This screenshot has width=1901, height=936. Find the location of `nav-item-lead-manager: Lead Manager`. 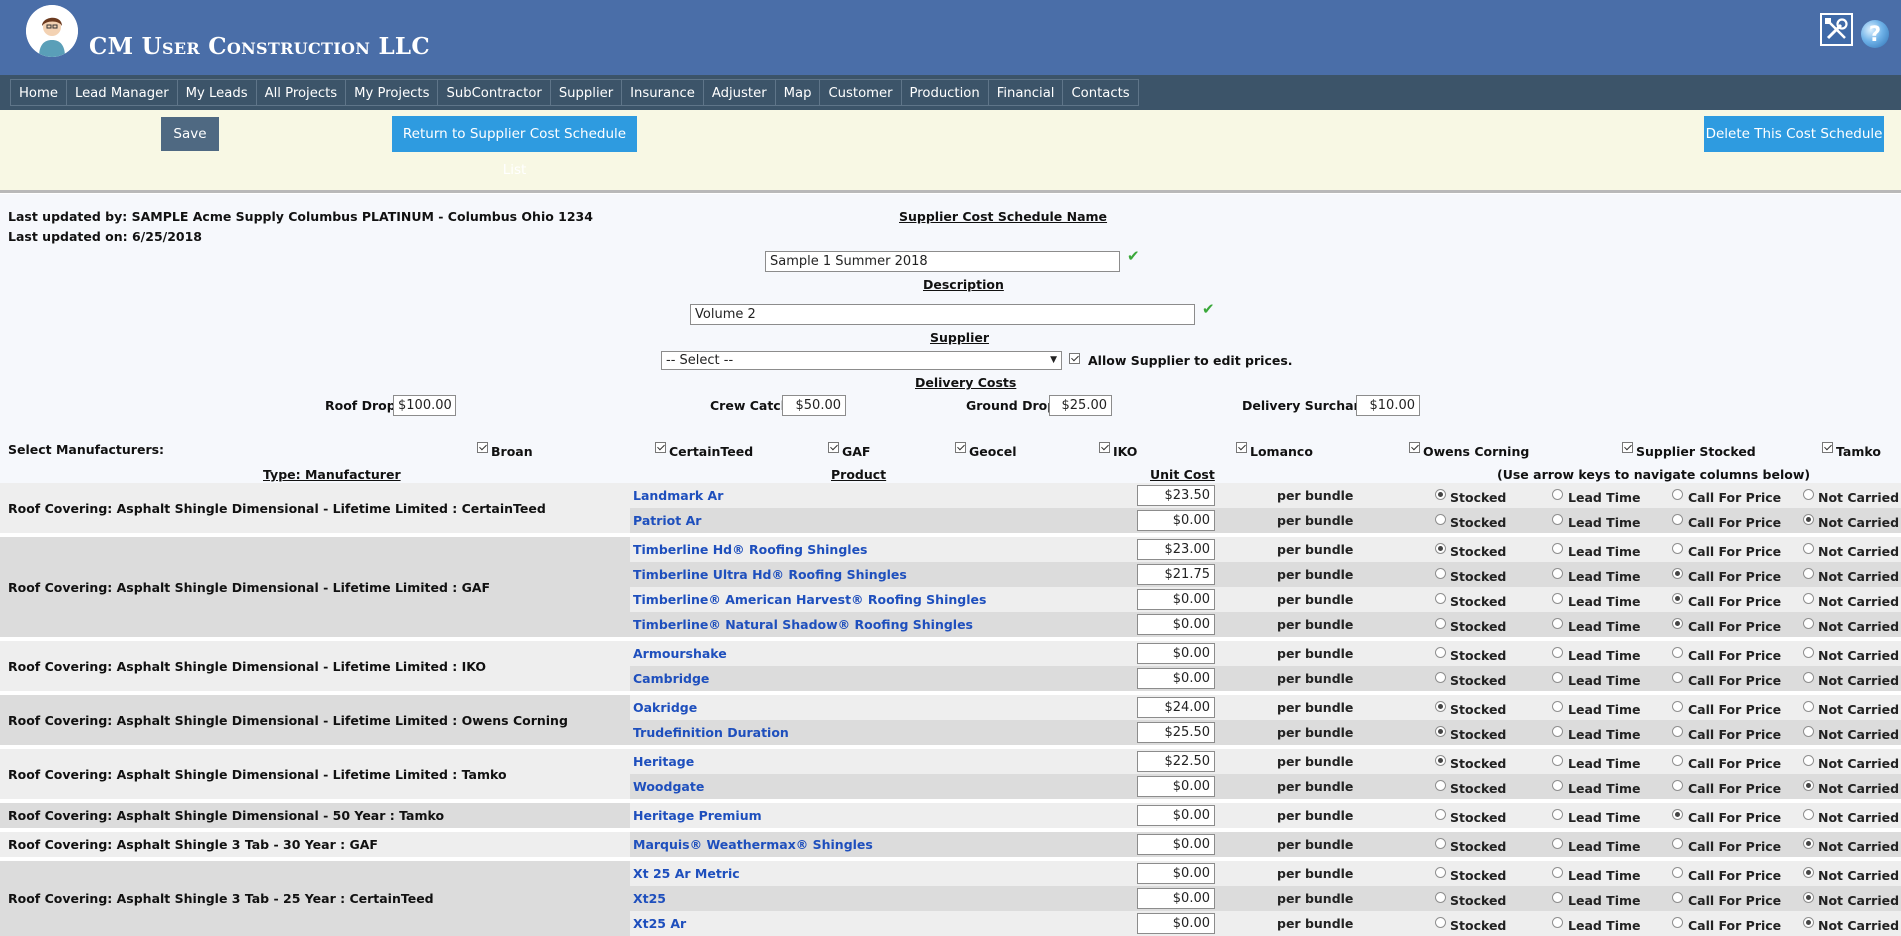

nav-item-lead-manager: Lead Manager is located at coordinates (121, 92).